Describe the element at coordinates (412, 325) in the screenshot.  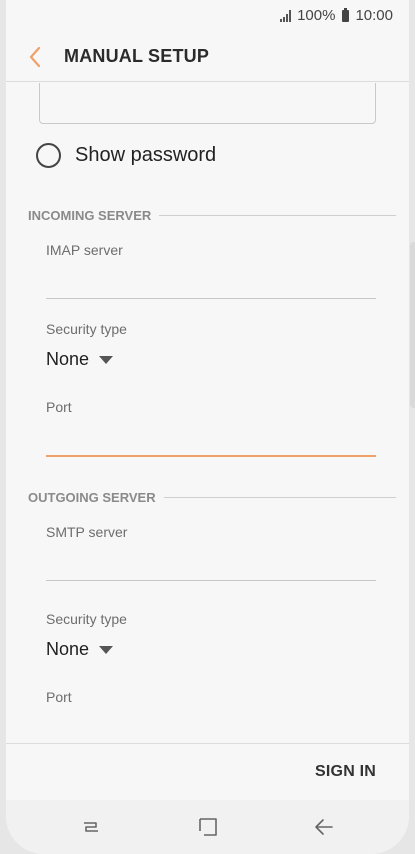
I see `device-side-key` at that location.